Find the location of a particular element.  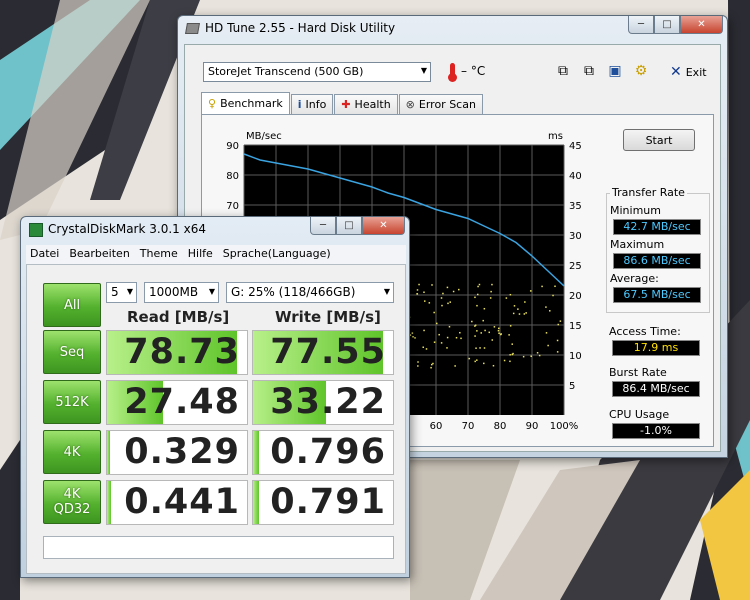

tab-benchmark: ♀ Benchmark is located at coordinates (245, 103).